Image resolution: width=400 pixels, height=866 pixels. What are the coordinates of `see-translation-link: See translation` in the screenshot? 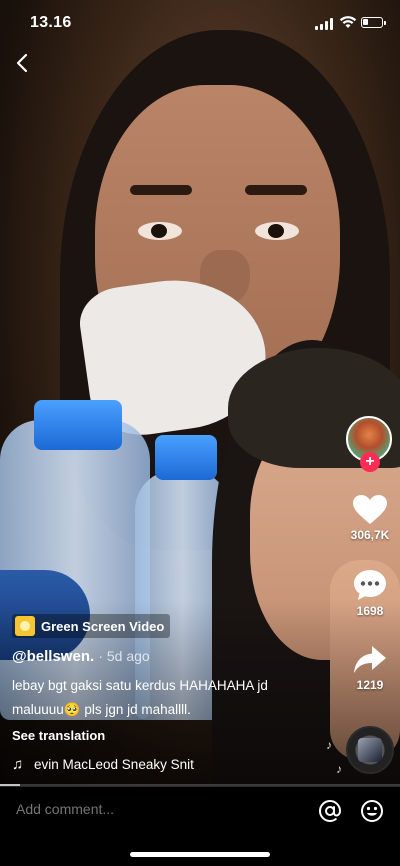 It's located at (58, 735).